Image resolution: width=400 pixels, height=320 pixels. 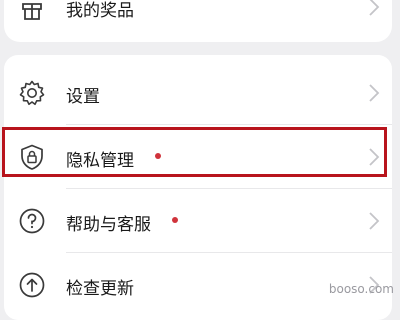 What do you see at coordinates (100, 11) in the screenshot?
I see `menu-item-prizes-label: 我的奖品` at bounding box center [100, 11].